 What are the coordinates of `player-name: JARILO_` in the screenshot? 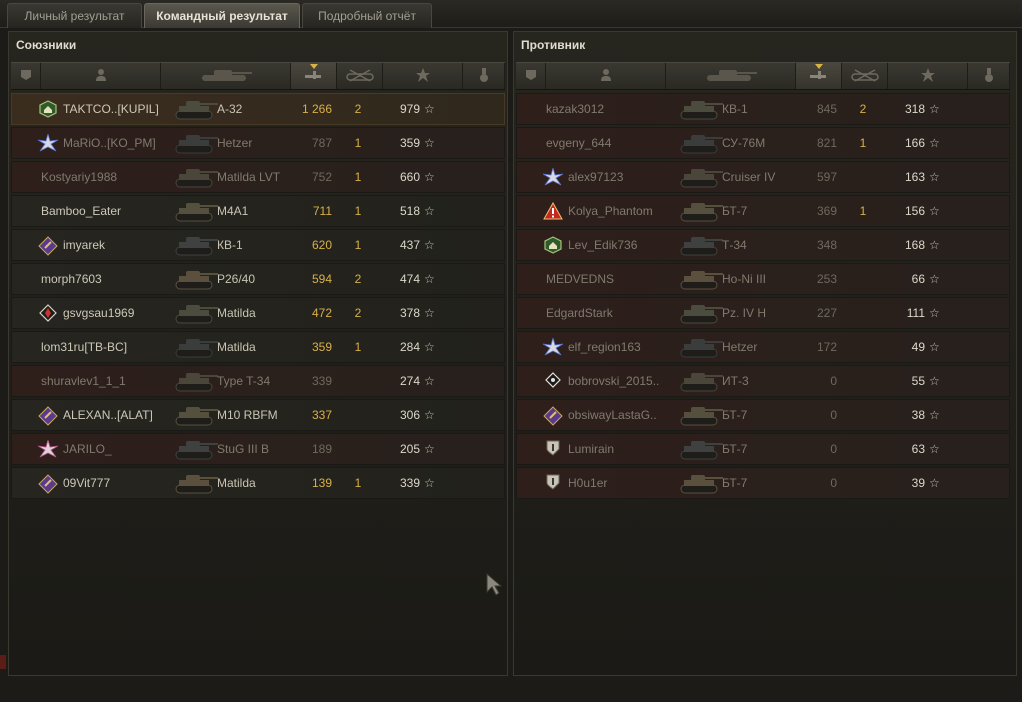 It's located at (87, 449).